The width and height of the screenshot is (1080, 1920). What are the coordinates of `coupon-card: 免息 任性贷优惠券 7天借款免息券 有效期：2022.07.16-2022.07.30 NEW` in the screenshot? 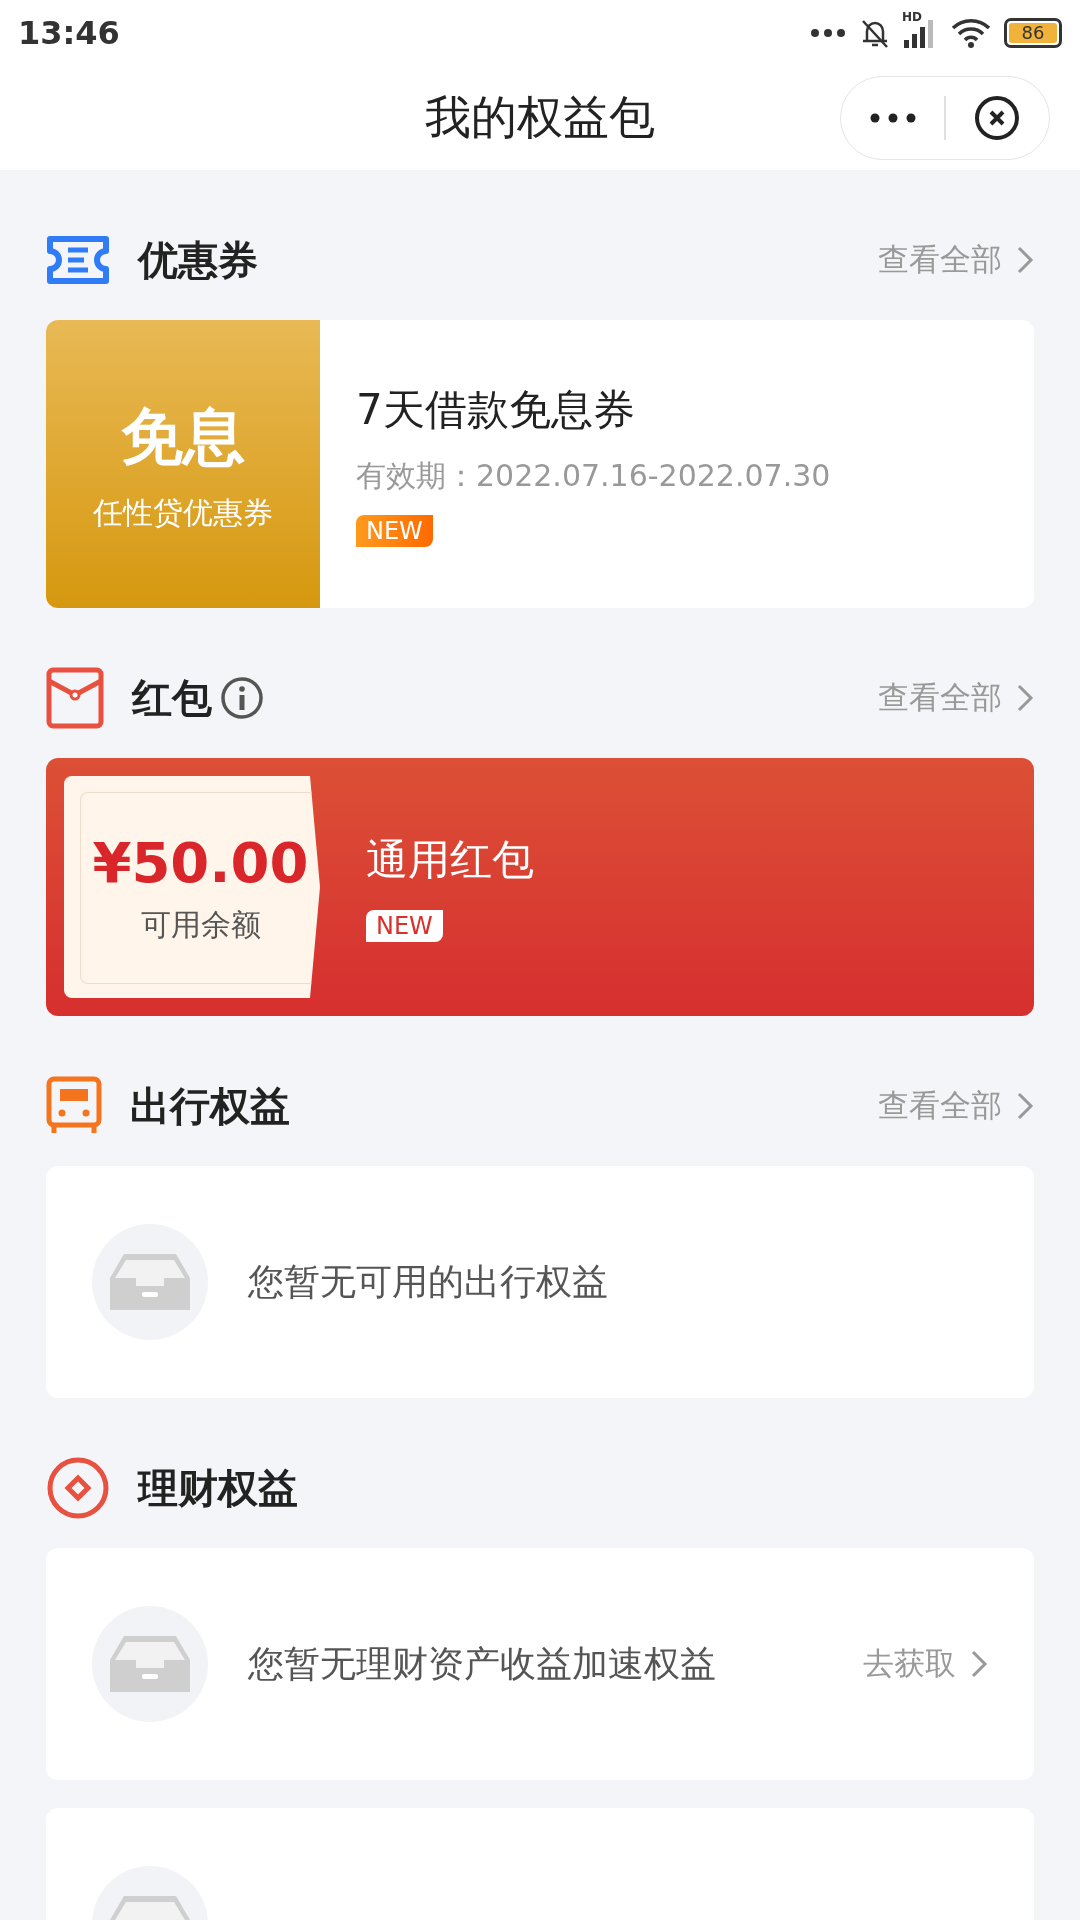 It's located at (540, 464).